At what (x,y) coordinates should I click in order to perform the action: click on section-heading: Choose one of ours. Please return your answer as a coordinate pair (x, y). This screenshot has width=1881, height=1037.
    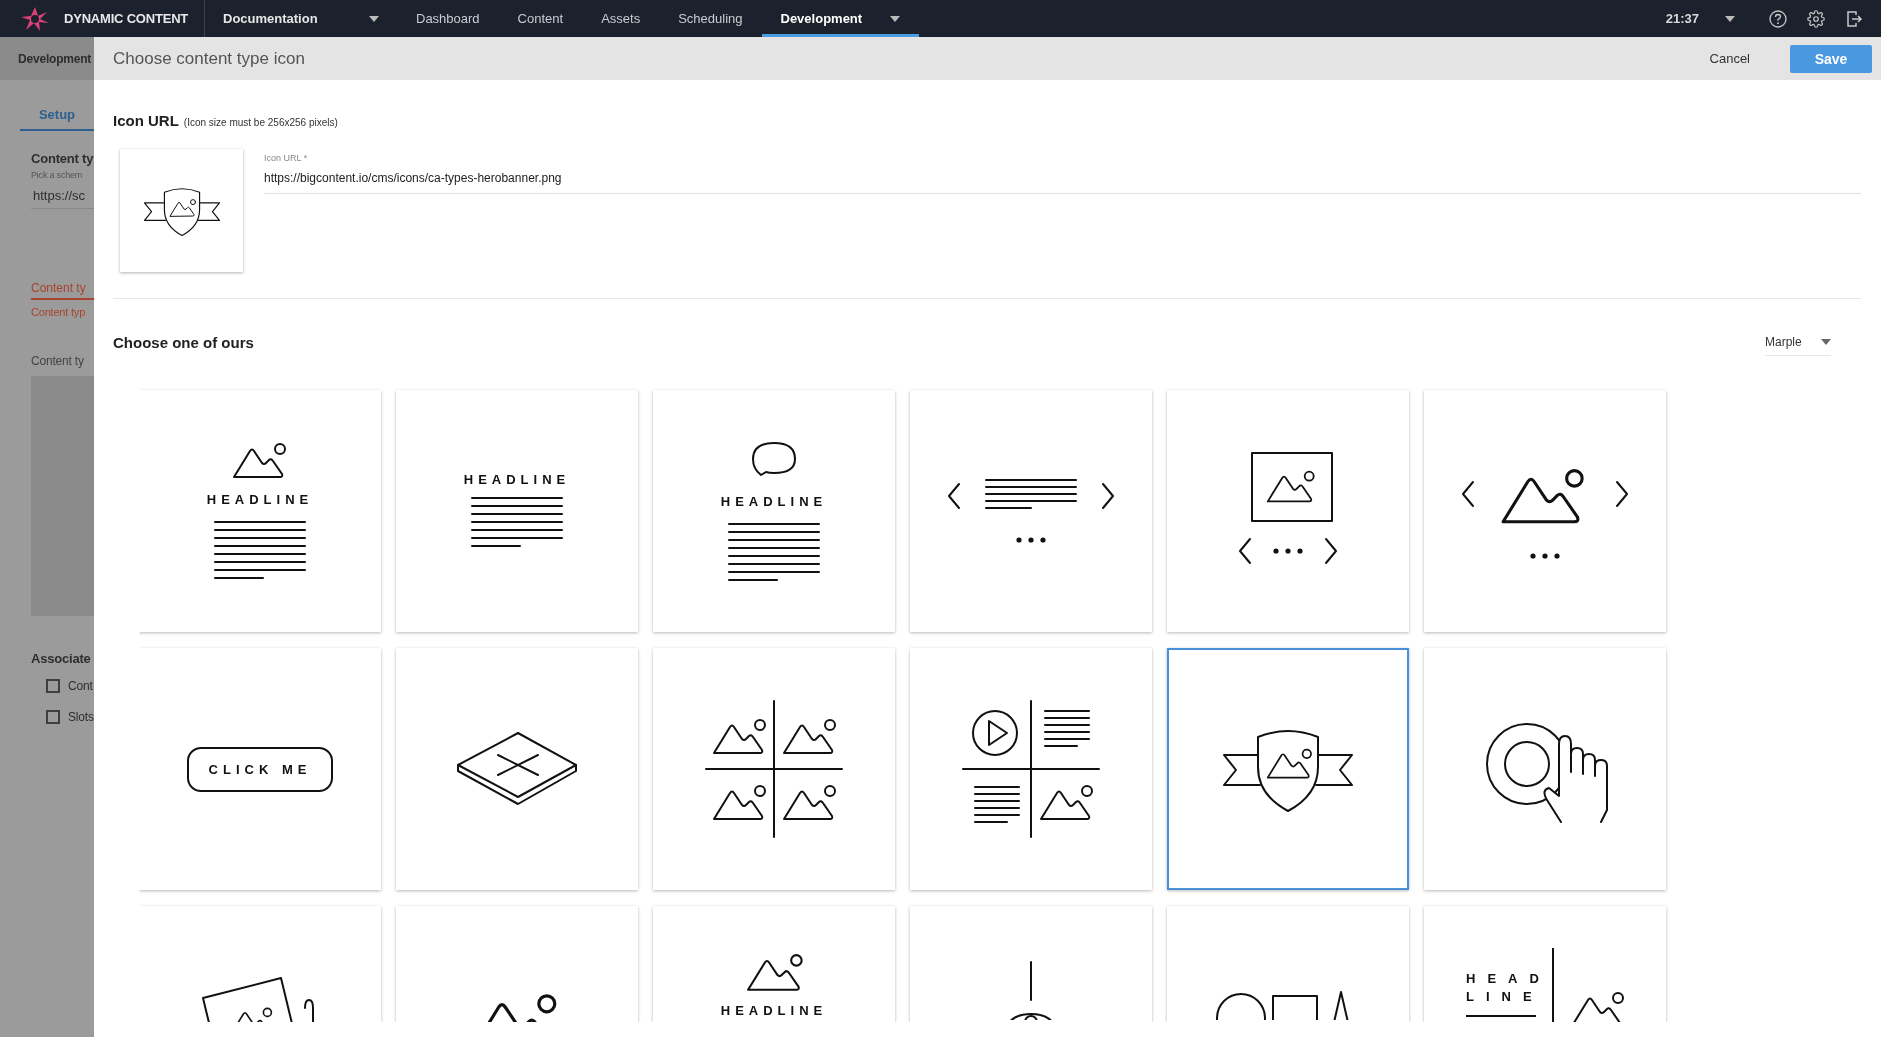
    Looking at the image, I should click on (183, 342).